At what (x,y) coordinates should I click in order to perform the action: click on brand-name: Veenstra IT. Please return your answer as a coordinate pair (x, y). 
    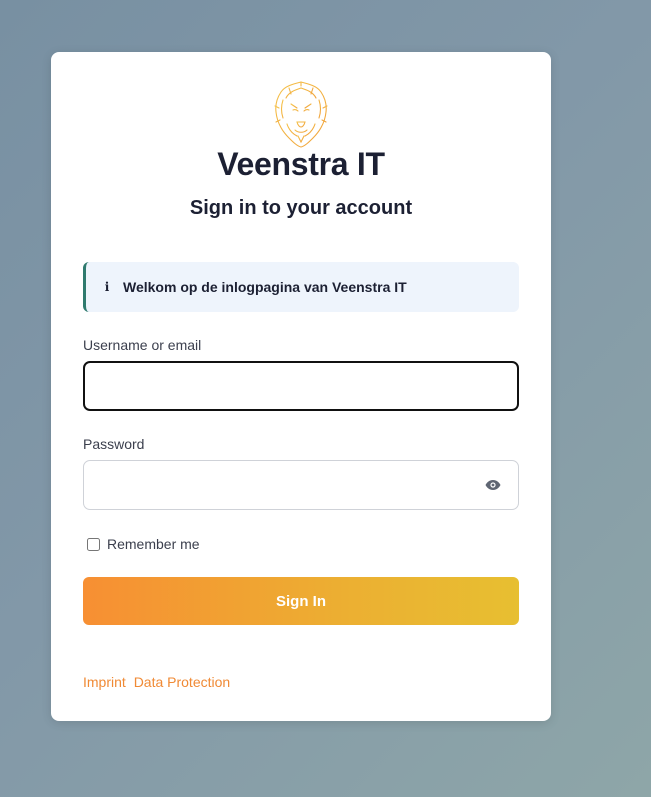
    Looking at the image, I should click on (301, 164).